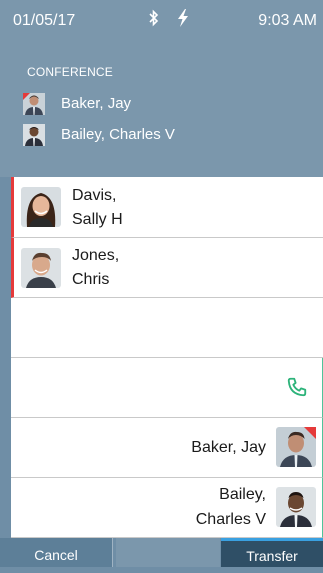  I want to click on status-bar: 01/05/17 9:03 AM, so click(161, 20).